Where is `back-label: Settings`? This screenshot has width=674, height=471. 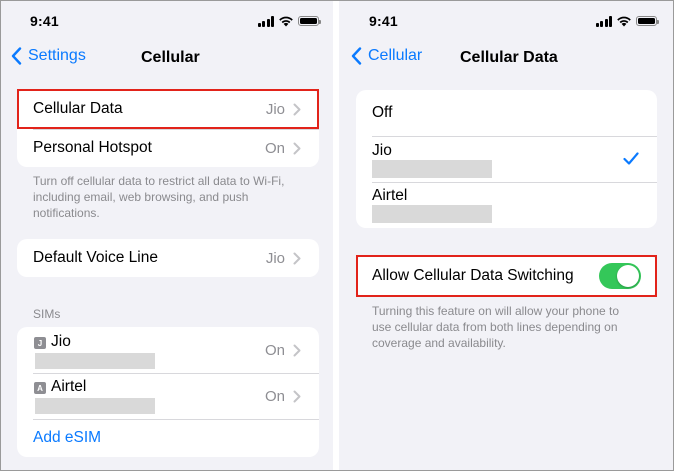 back-label: Settings is located at coordinates (57, 55).